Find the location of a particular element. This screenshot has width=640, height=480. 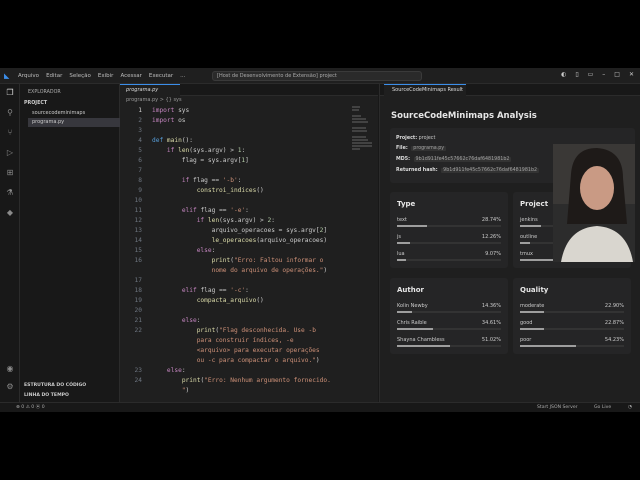

code-line: nome do arquivo de operações.") is located at coordinates (249, 271).